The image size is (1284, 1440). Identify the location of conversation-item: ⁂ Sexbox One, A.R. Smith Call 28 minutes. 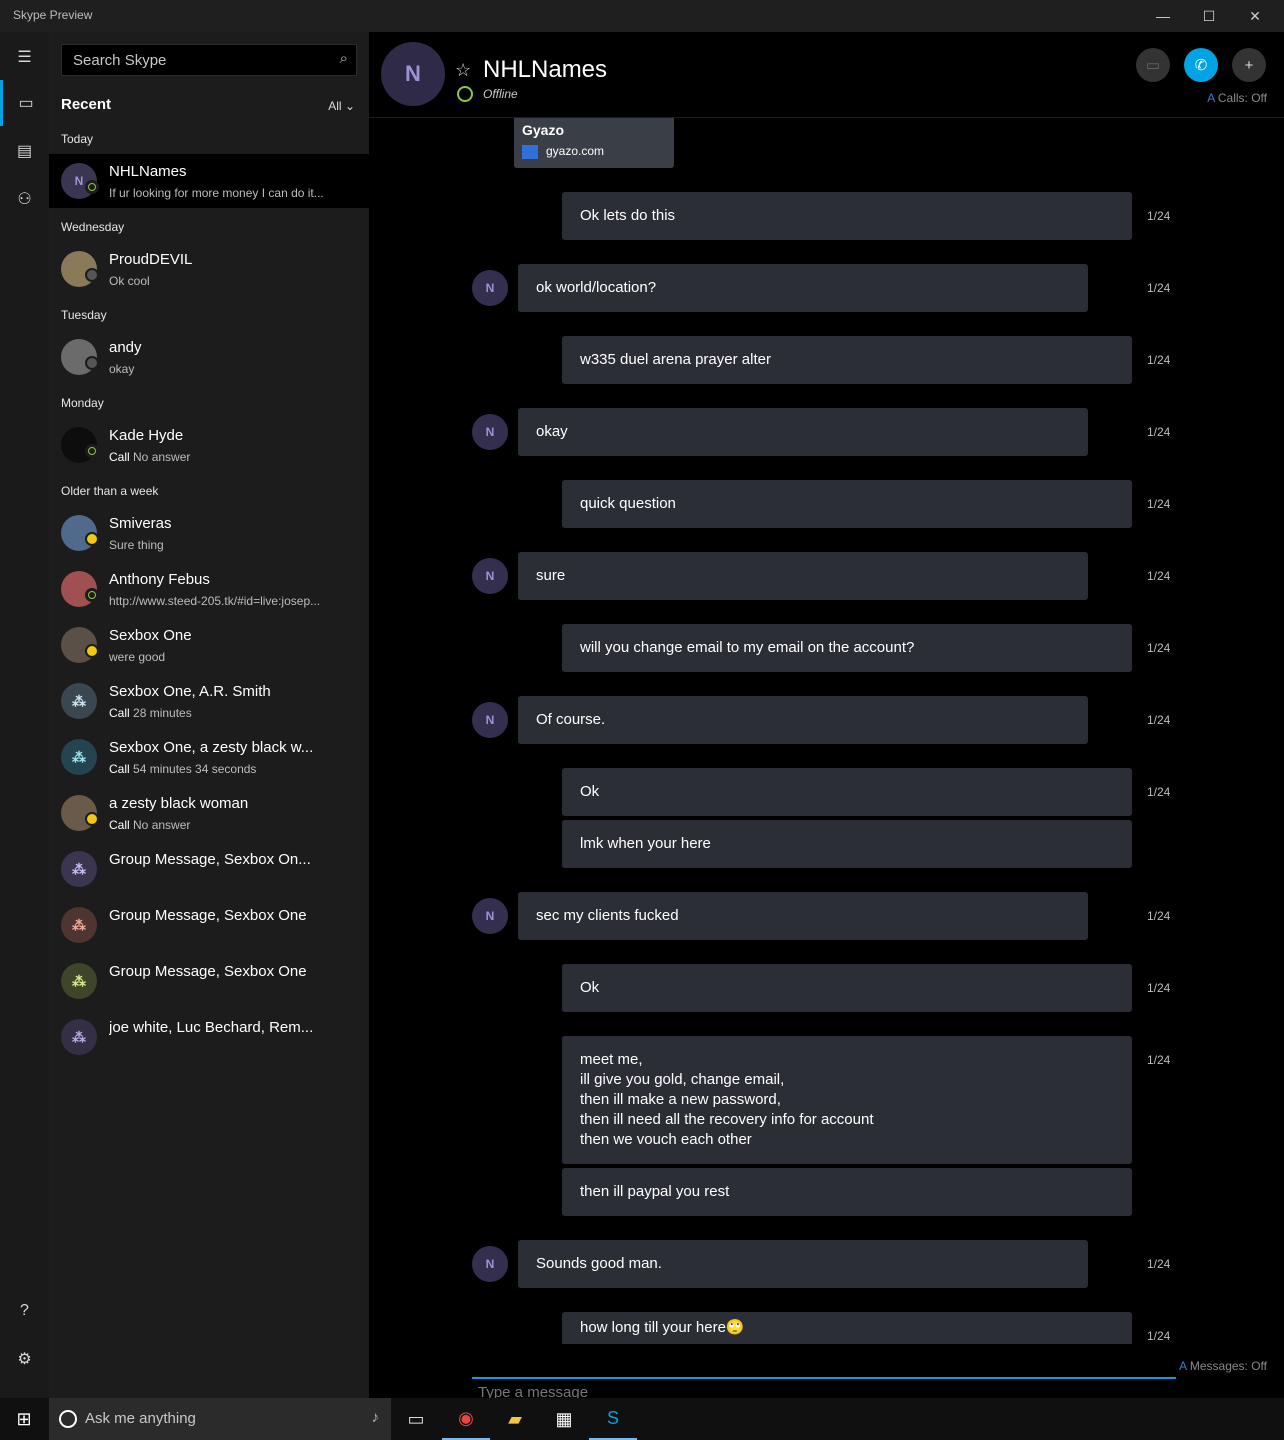
(209, 701).